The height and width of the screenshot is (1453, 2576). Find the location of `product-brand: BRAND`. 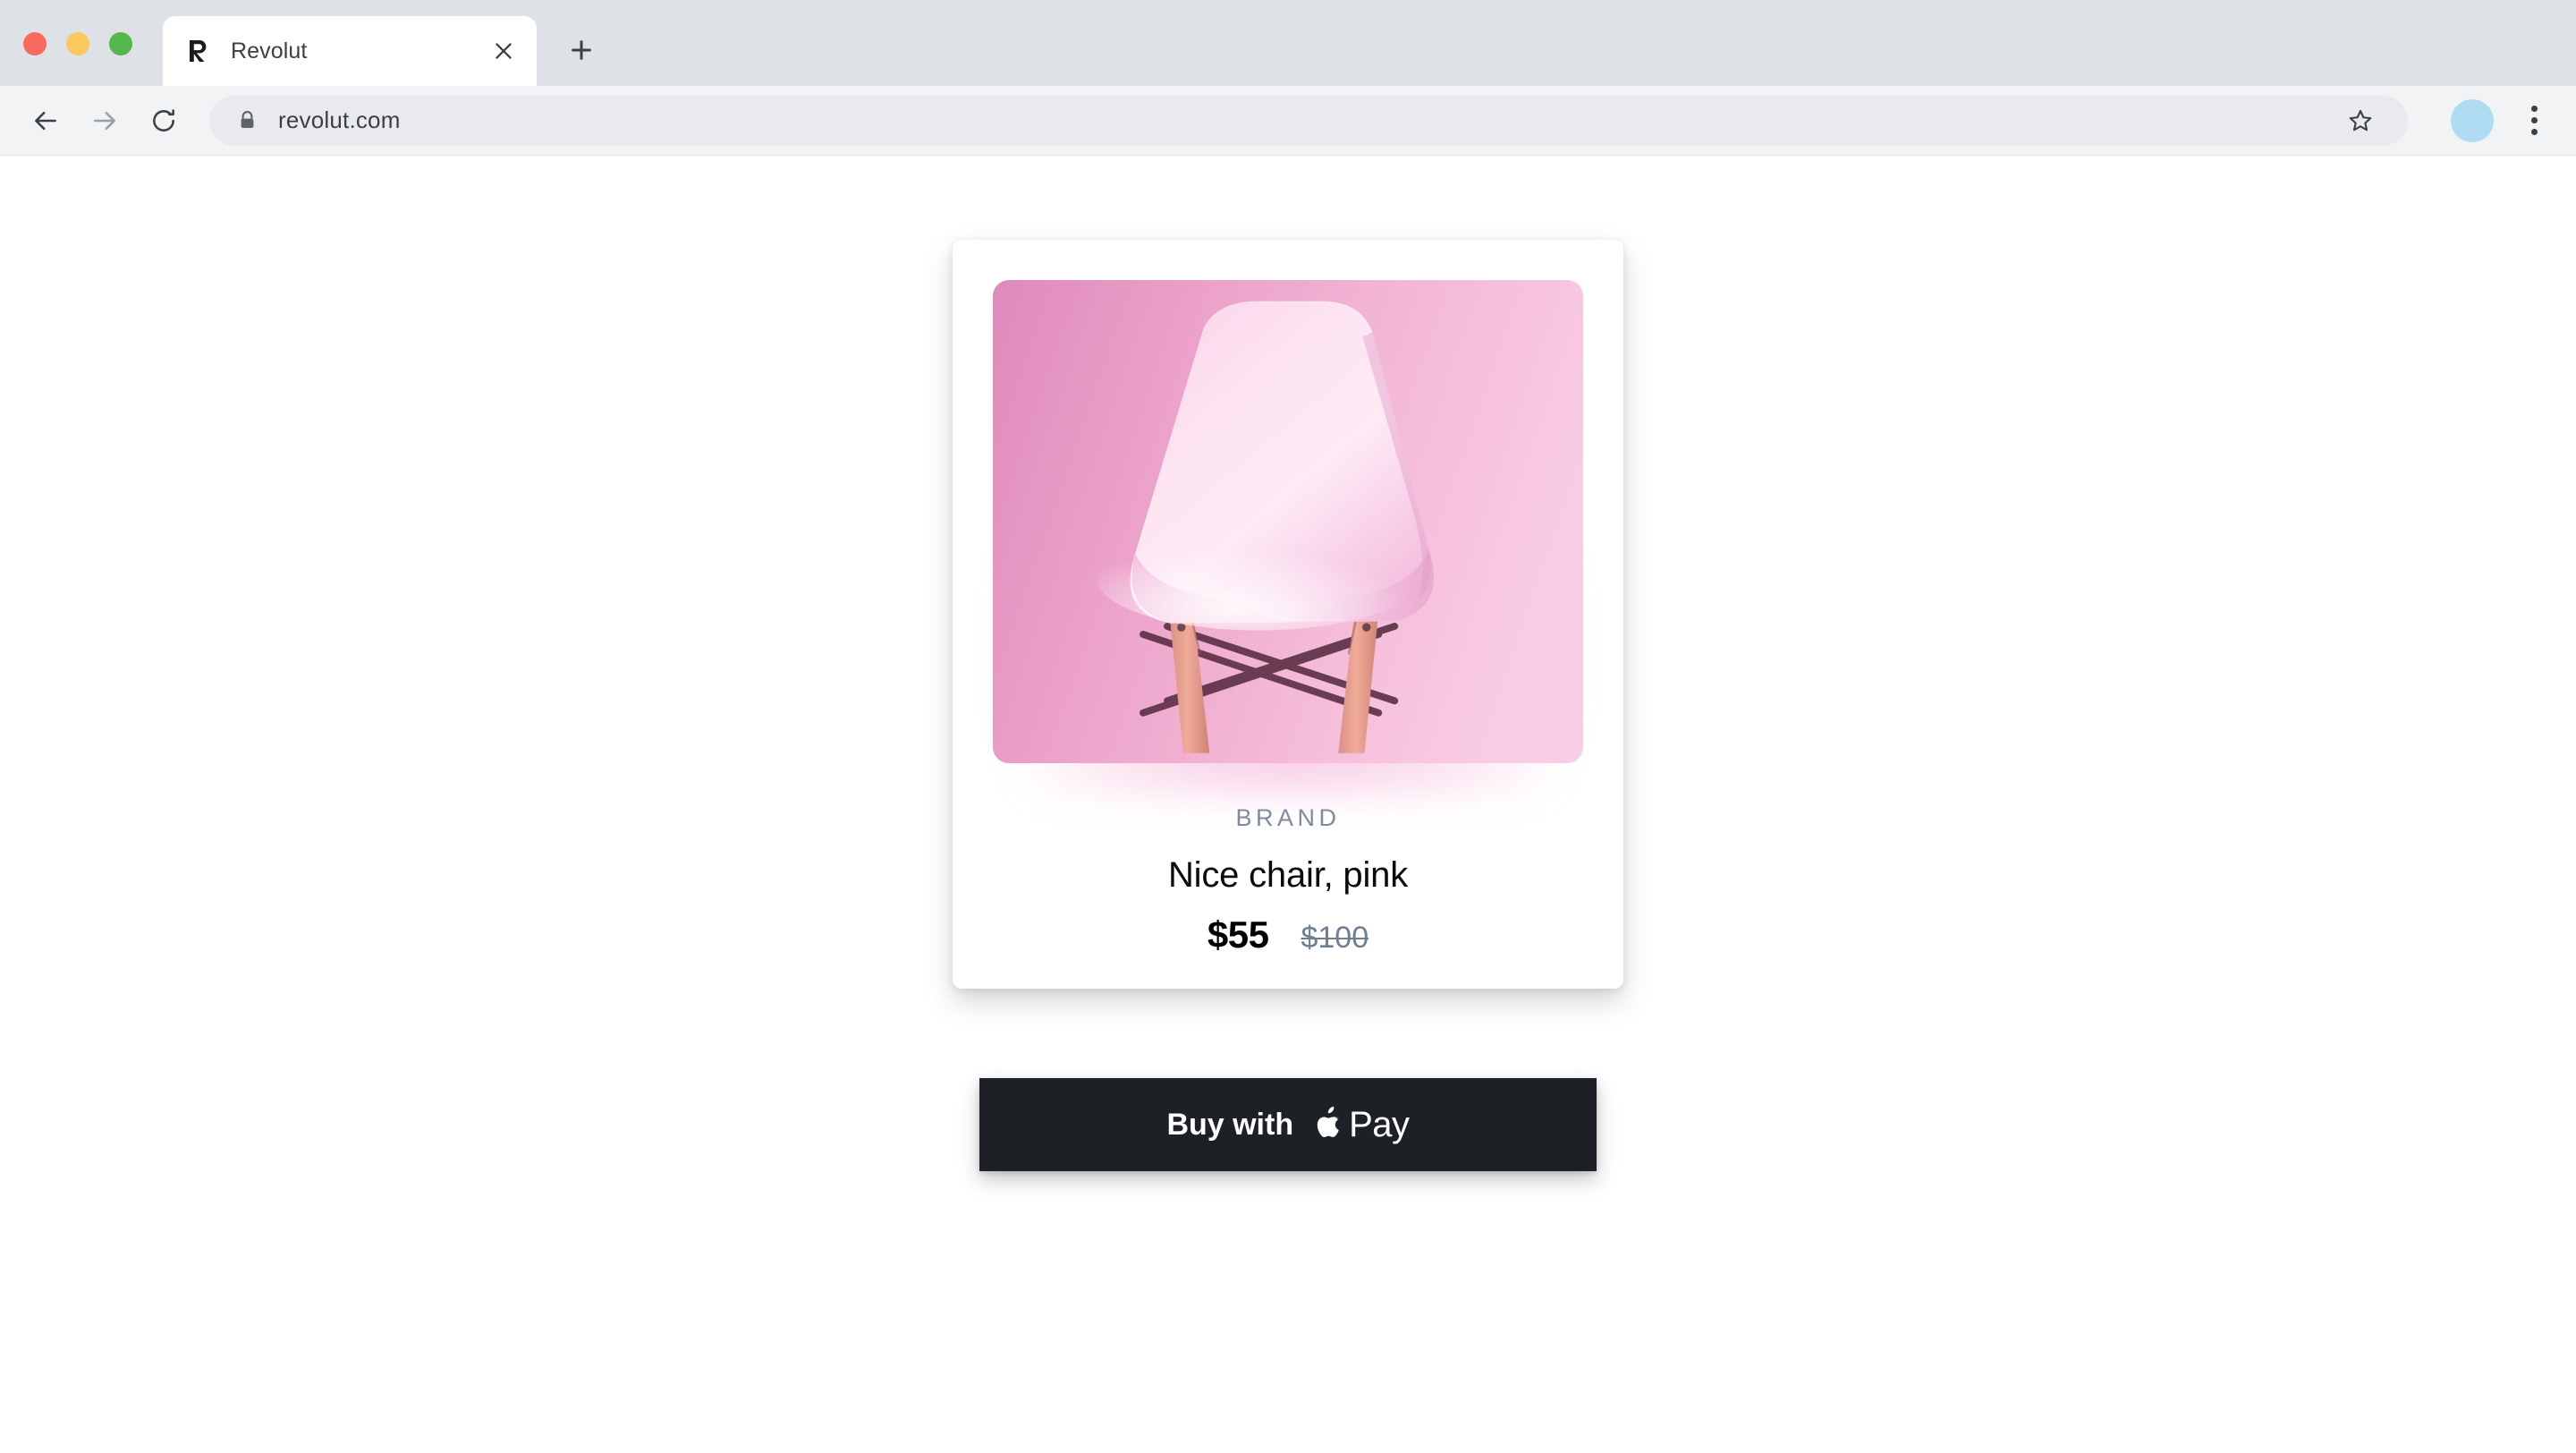

product-brand: BRAND is located at coordinates (1288, 817).